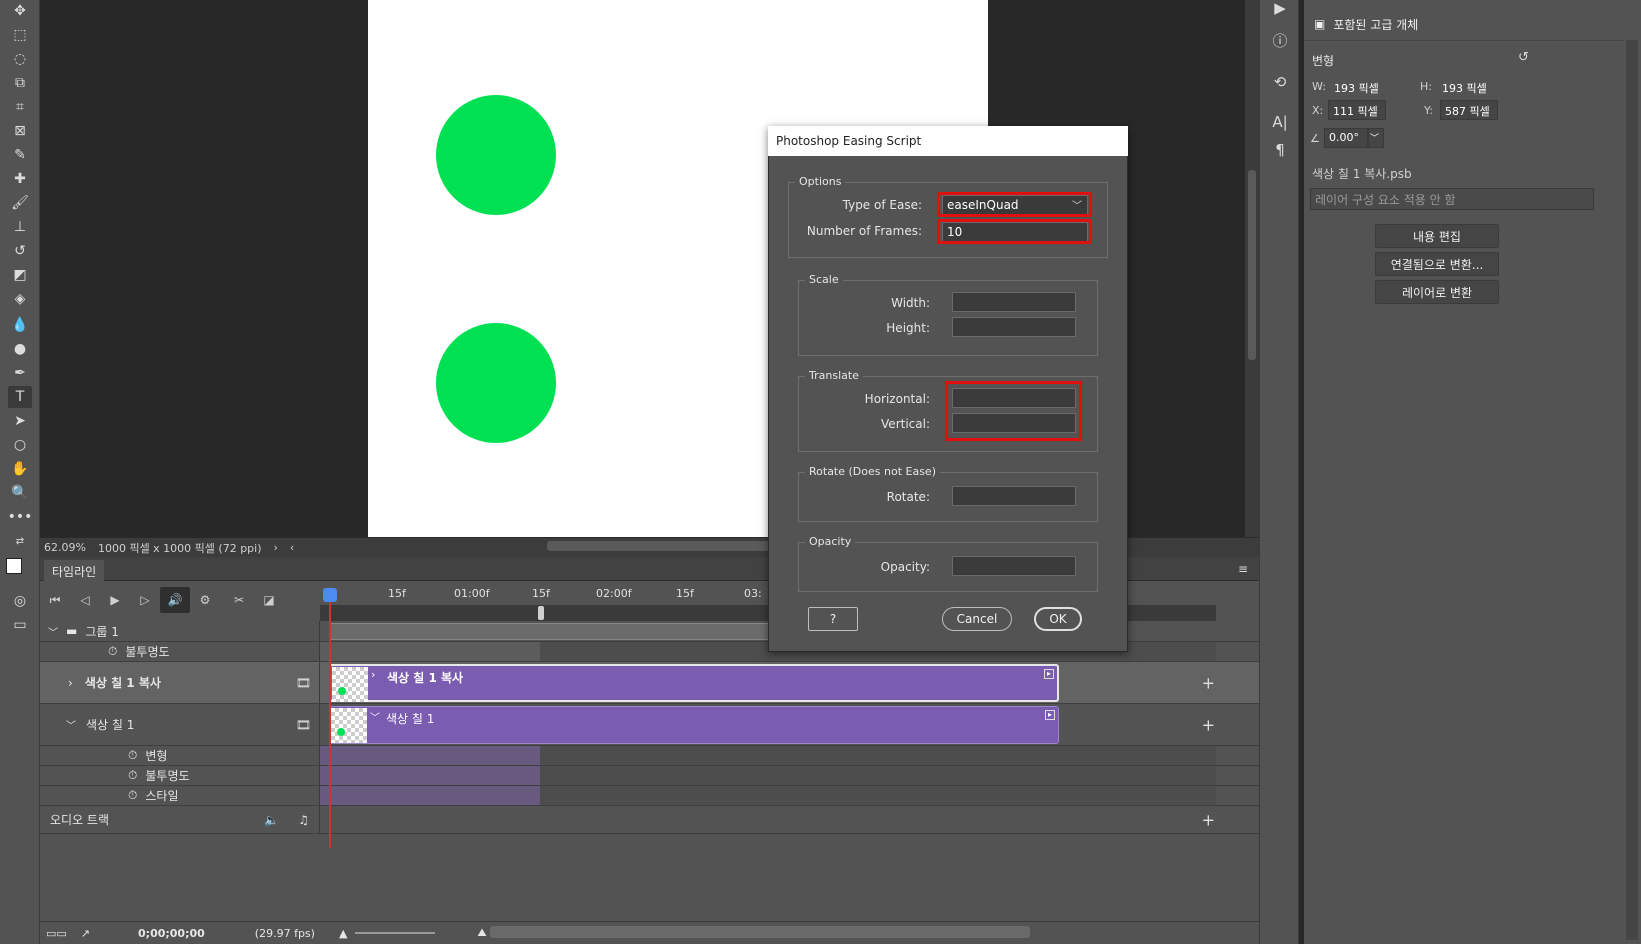 Image resolution: width=1641 pixels, height=944 pixels. What do you see at coordinates (20, 179) in the screenshot?
I see `healing-brush-tool-icon: ✚` at bounding box center [20, 179].